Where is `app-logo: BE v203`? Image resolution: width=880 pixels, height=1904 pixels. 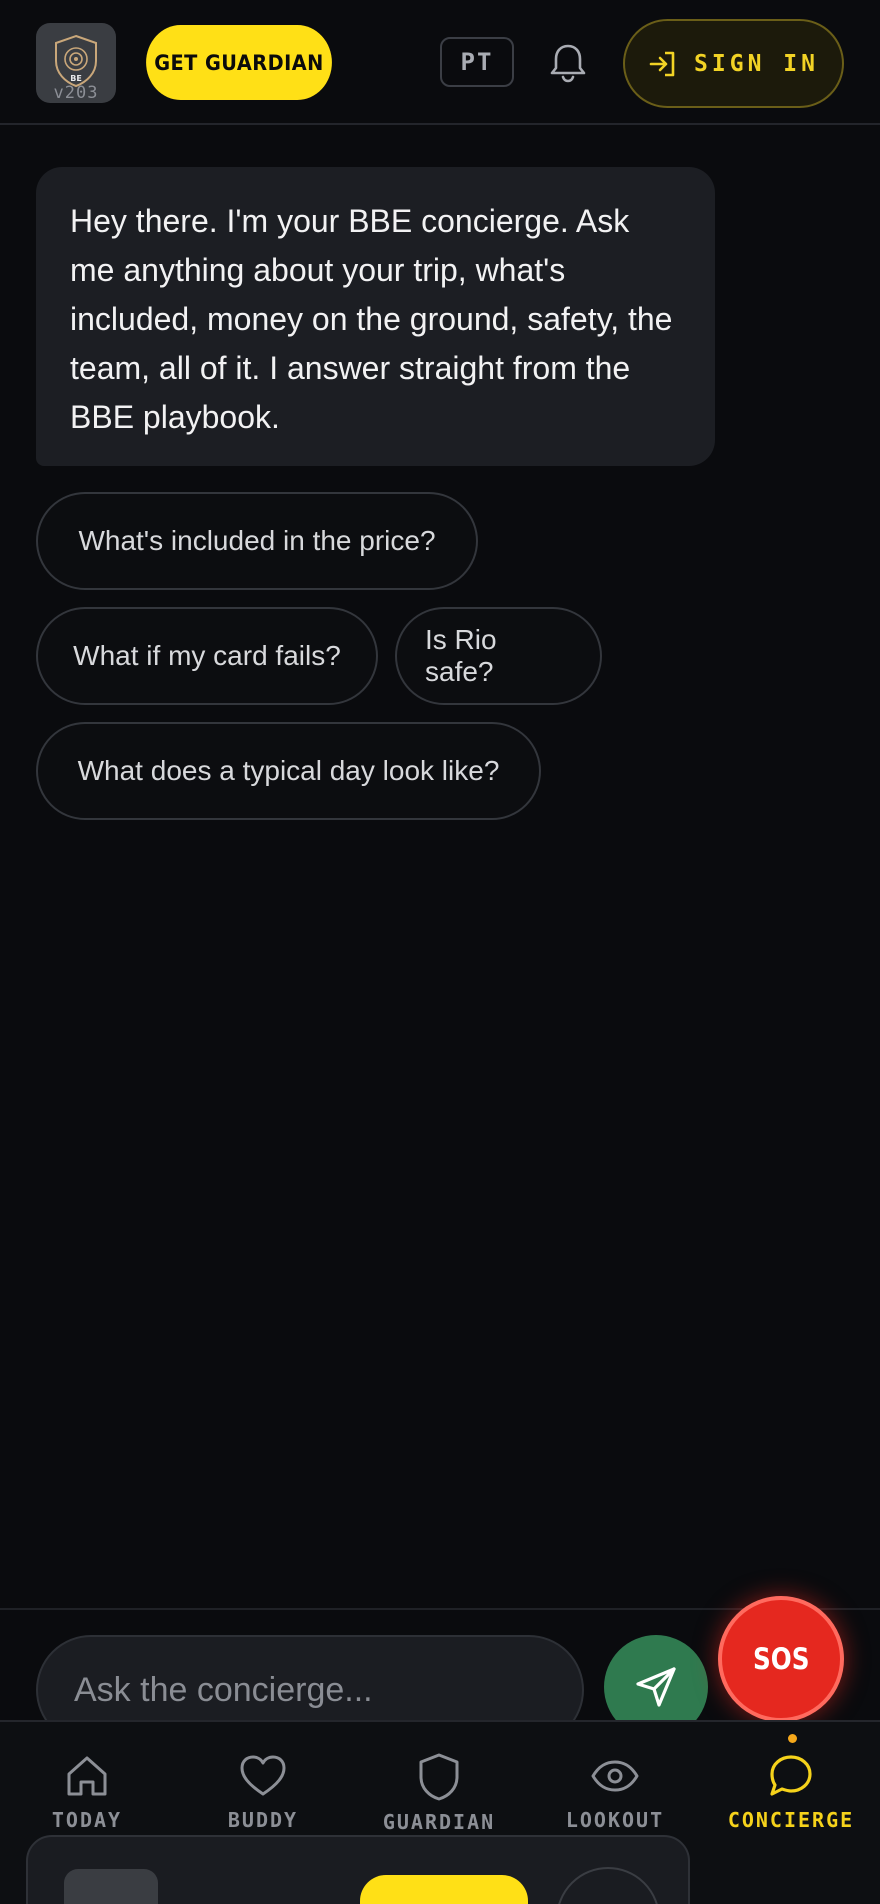
app-logo: BE v203 is located at coordinates (76, 63).